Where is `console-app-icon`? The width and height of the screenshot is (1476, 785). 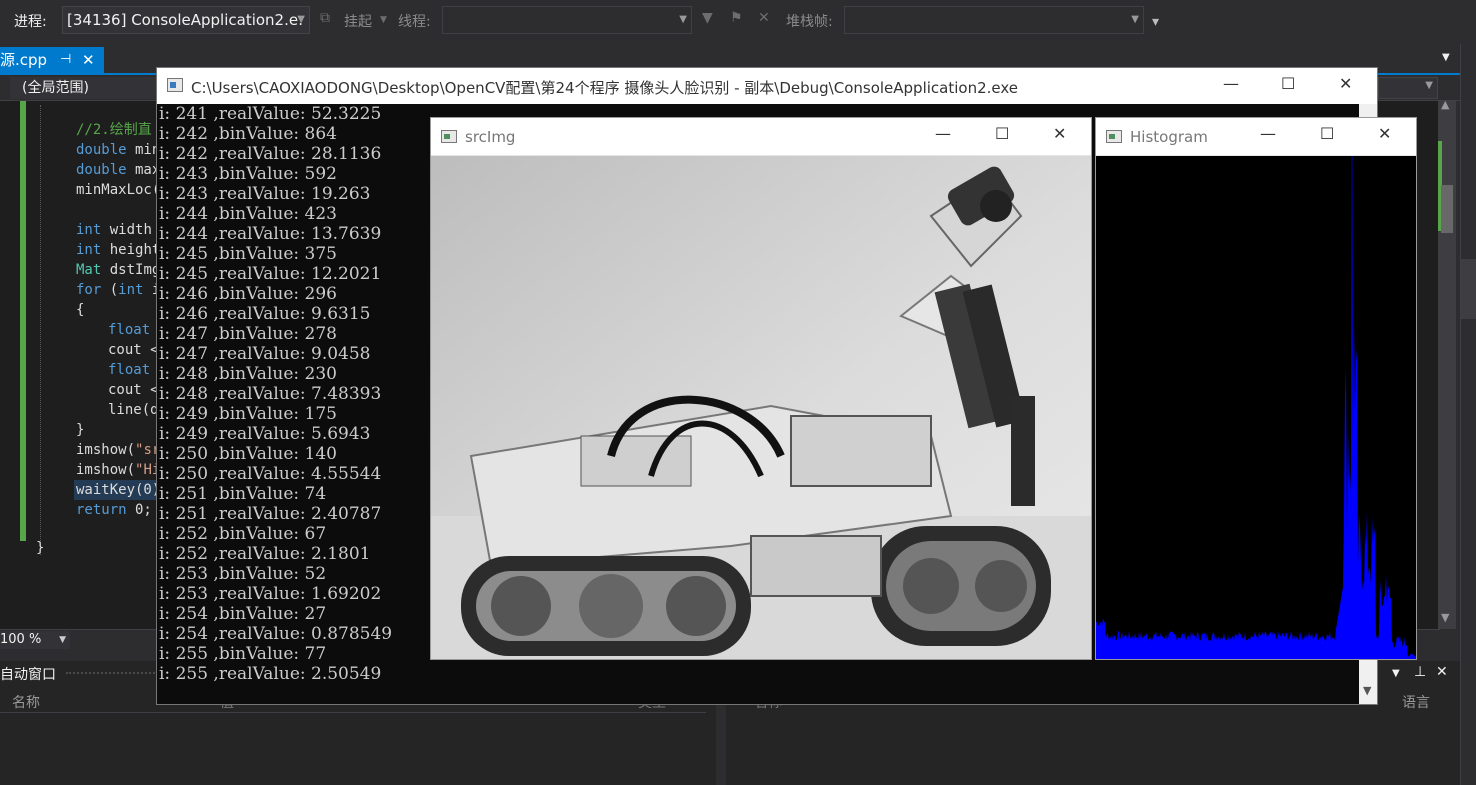 console-app-icon is located at coordinates (175, 85).